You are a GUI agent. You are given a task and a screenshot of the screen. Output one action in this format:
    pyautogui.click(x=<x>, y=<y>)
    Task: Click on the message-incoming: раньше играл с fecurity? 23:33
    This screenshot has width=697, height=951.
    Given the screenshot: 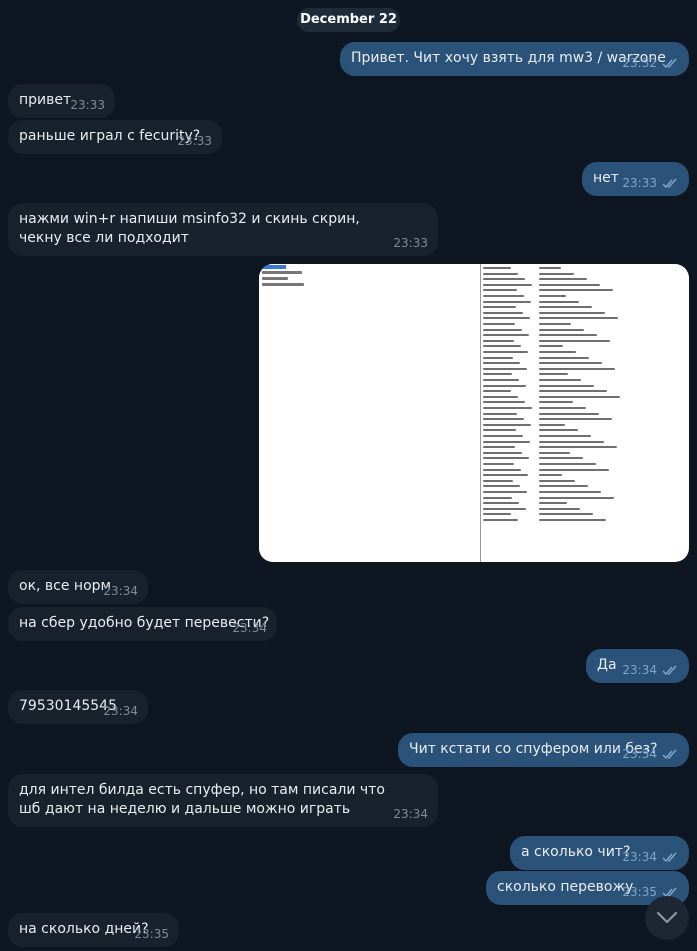 What is the action you would take?
    pyautogui.click(x=115, y=137)
    